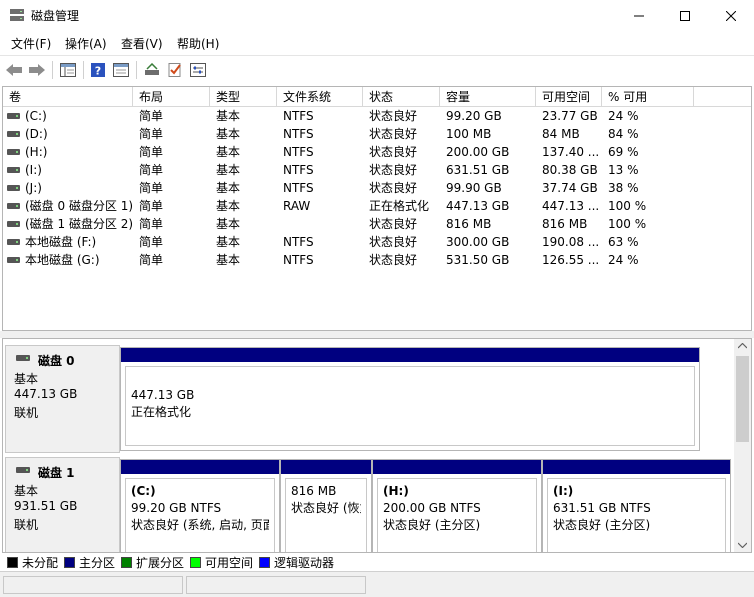  I want to click on column-header-filesystem: 文件系统, so click(320, 97).